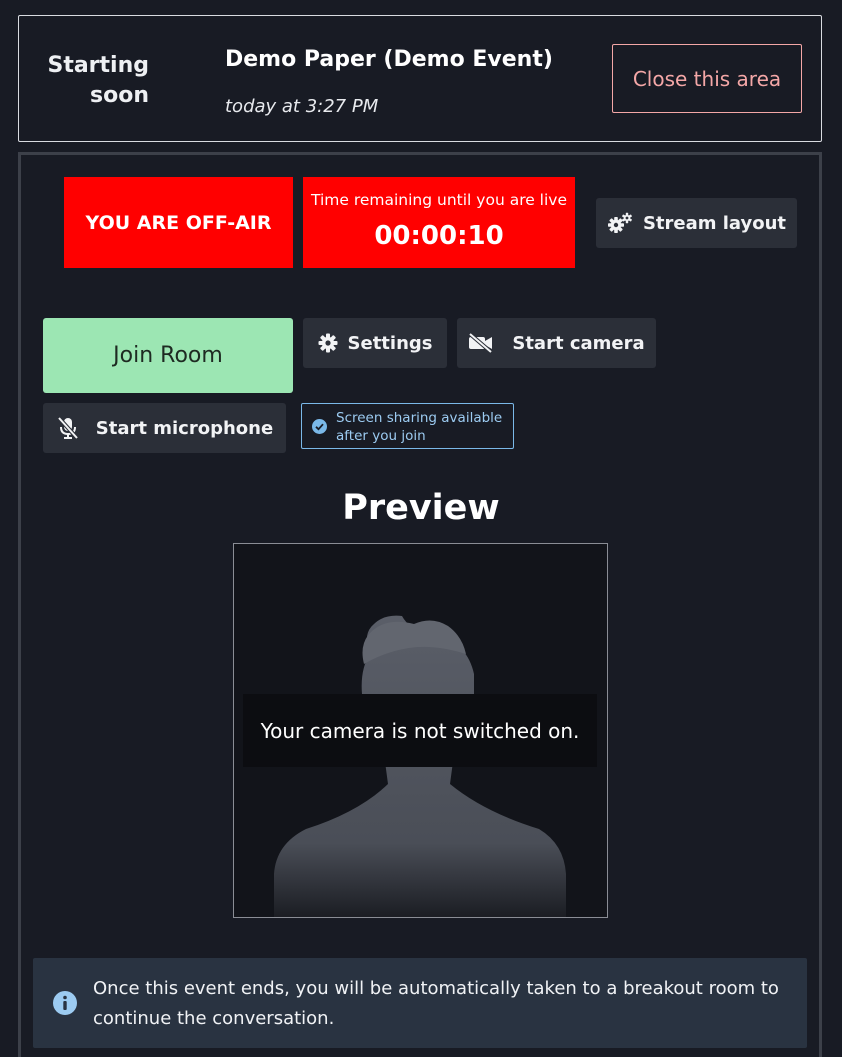 Image resolution: width=842 pixels, height=1057 pixels. I want to click on preview-title: Preview, so click(421, 508).